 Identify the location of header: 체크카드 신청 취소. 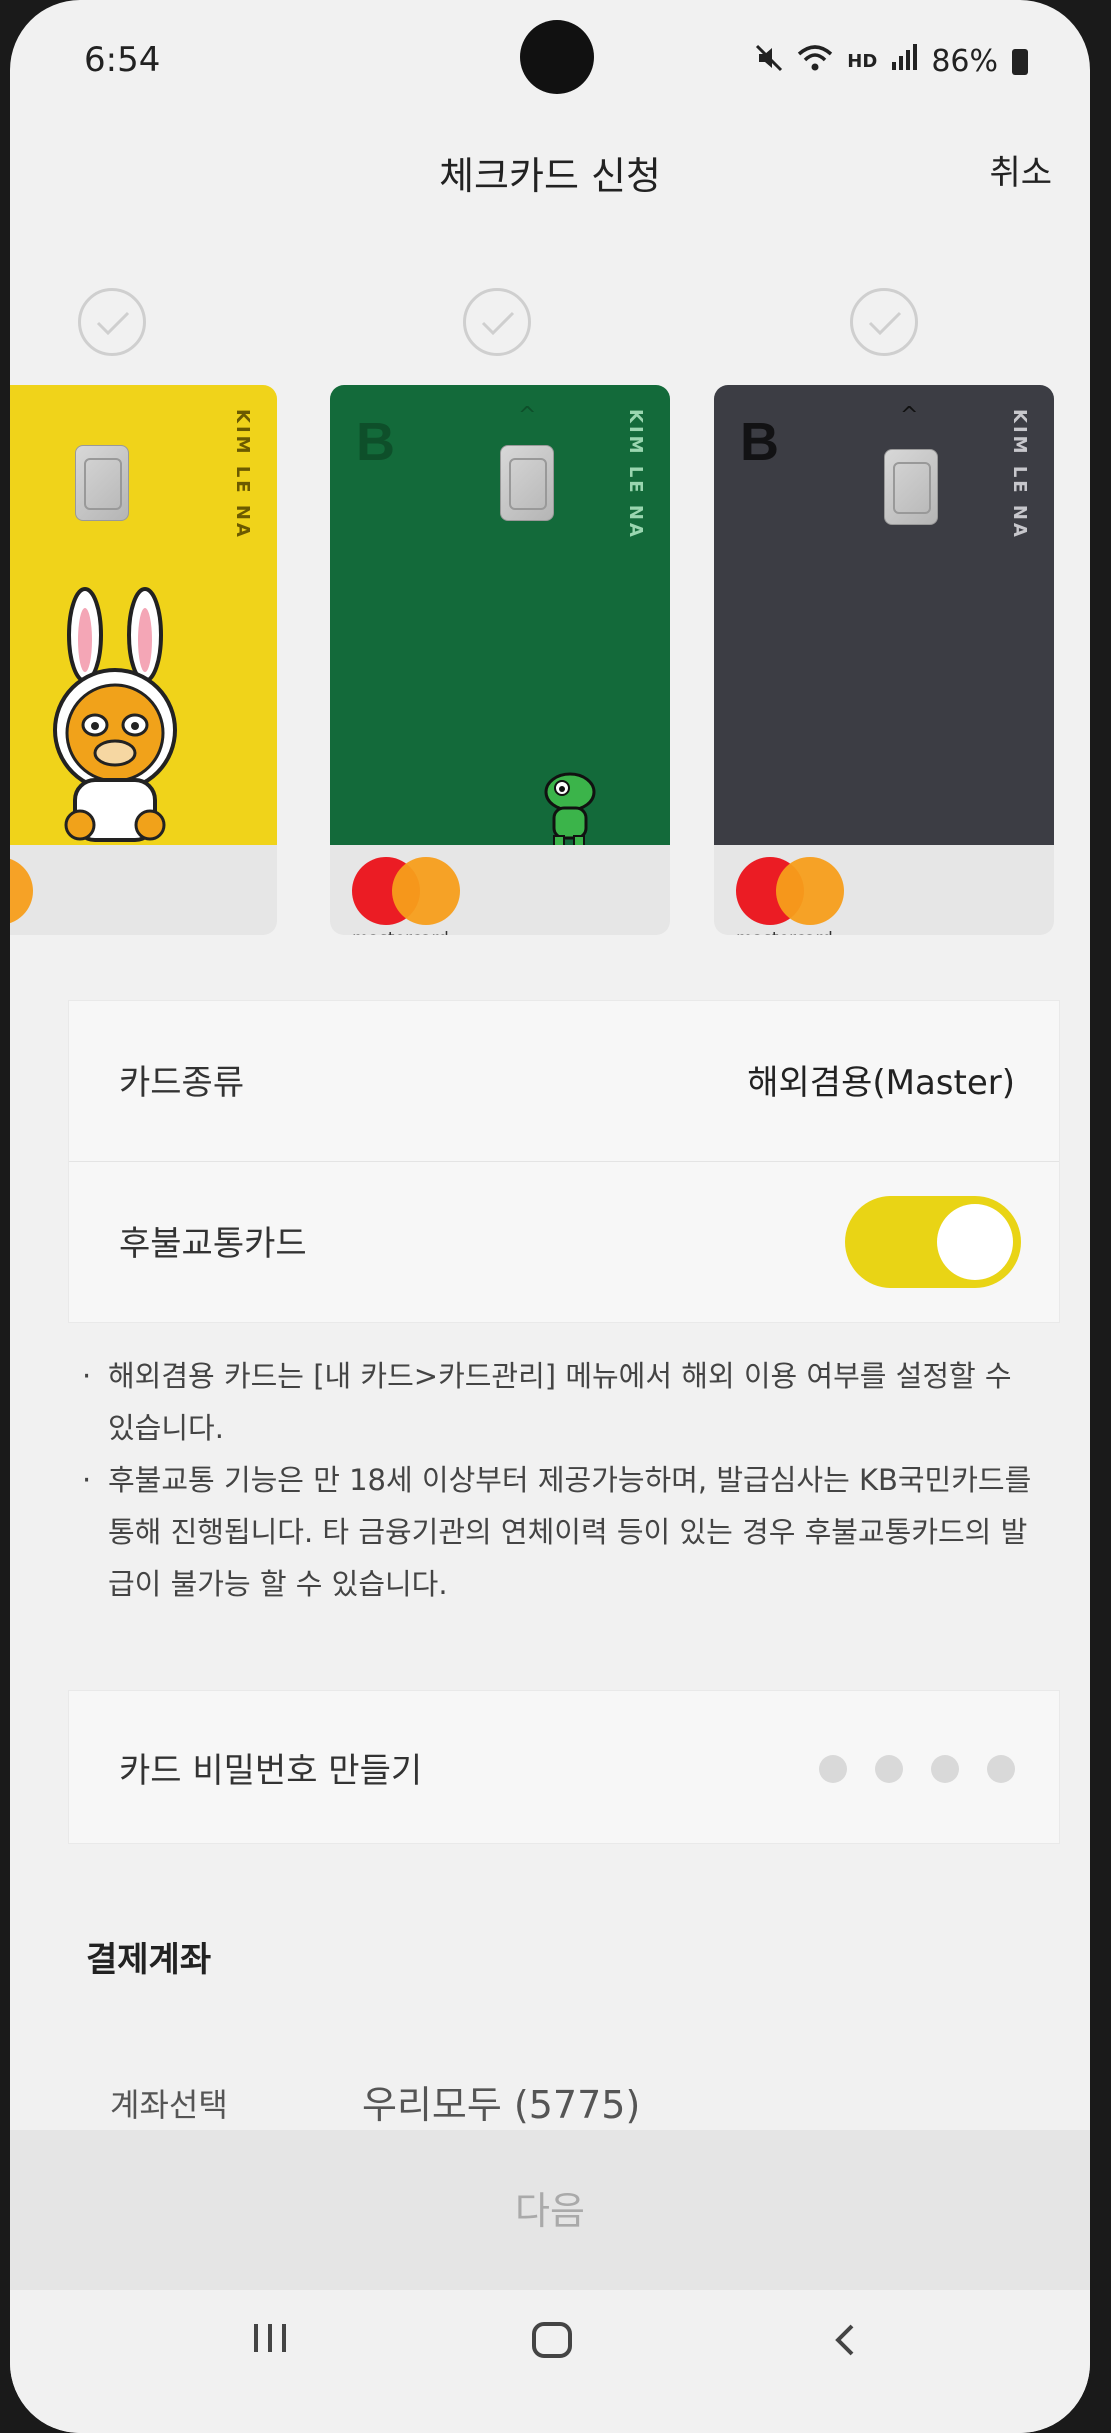
(550, 175).